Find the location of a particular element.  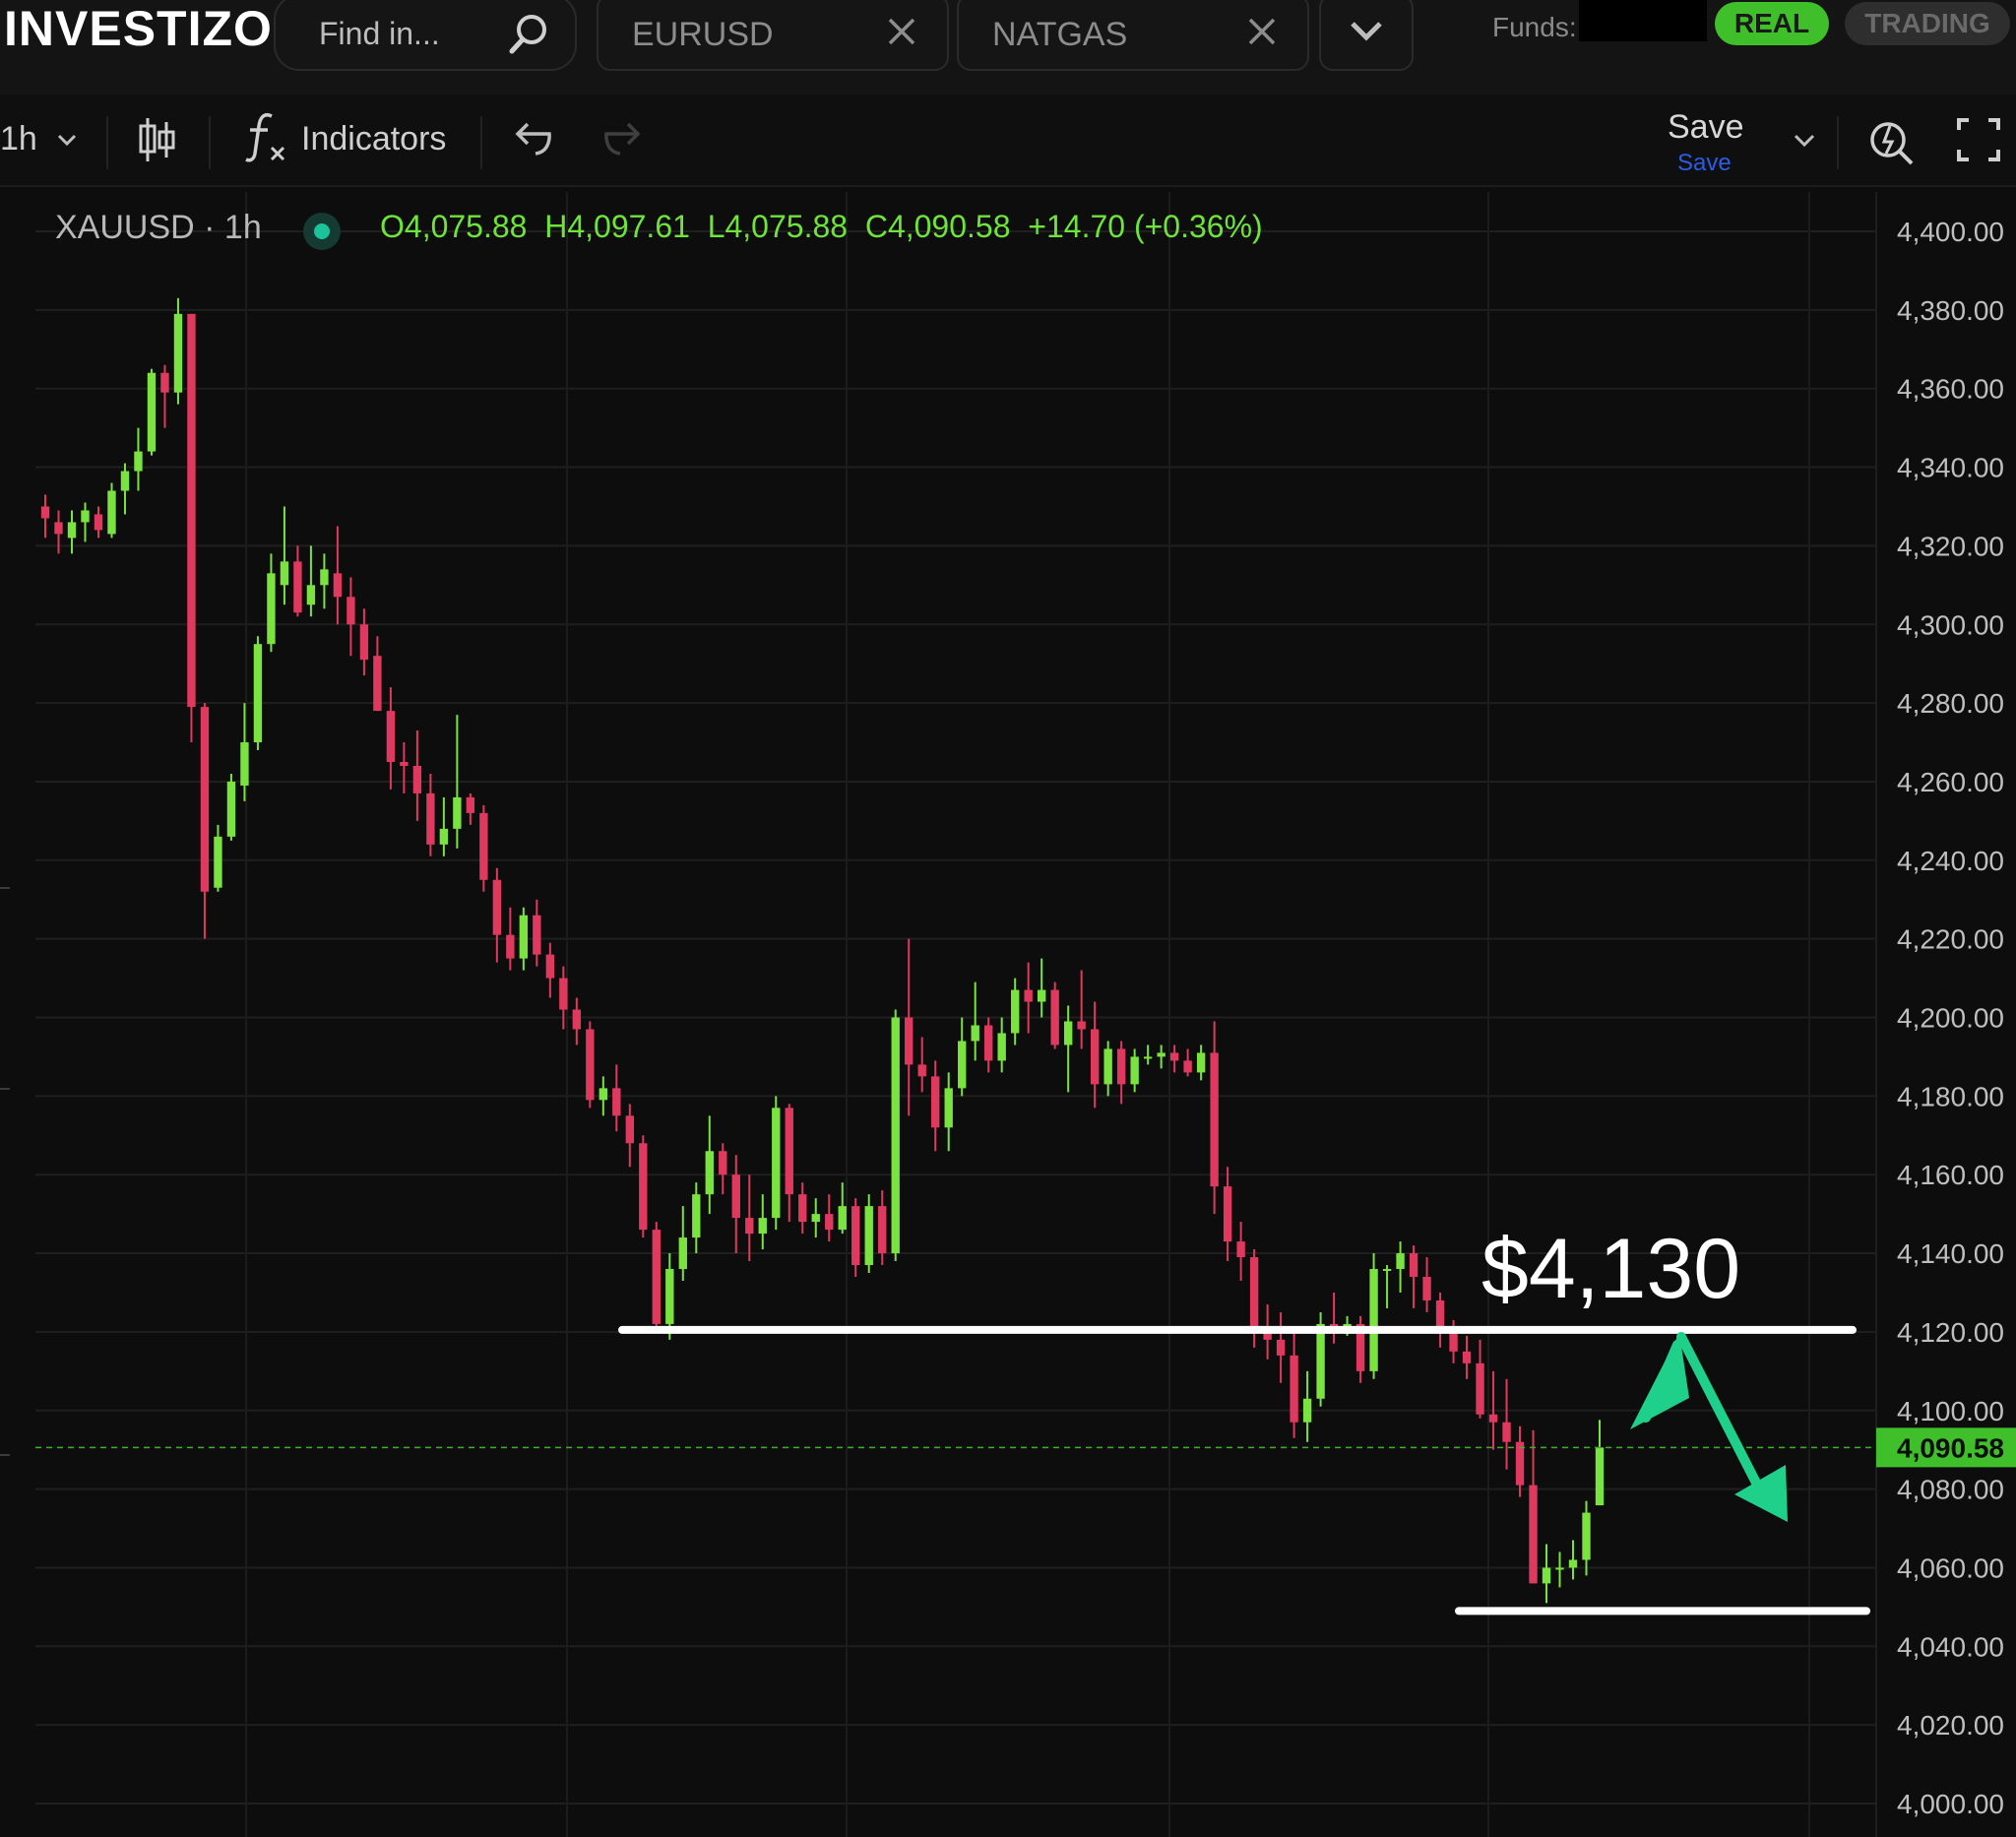

price-tick-label: 4,400.00 is located at coordinates (1950, 232).